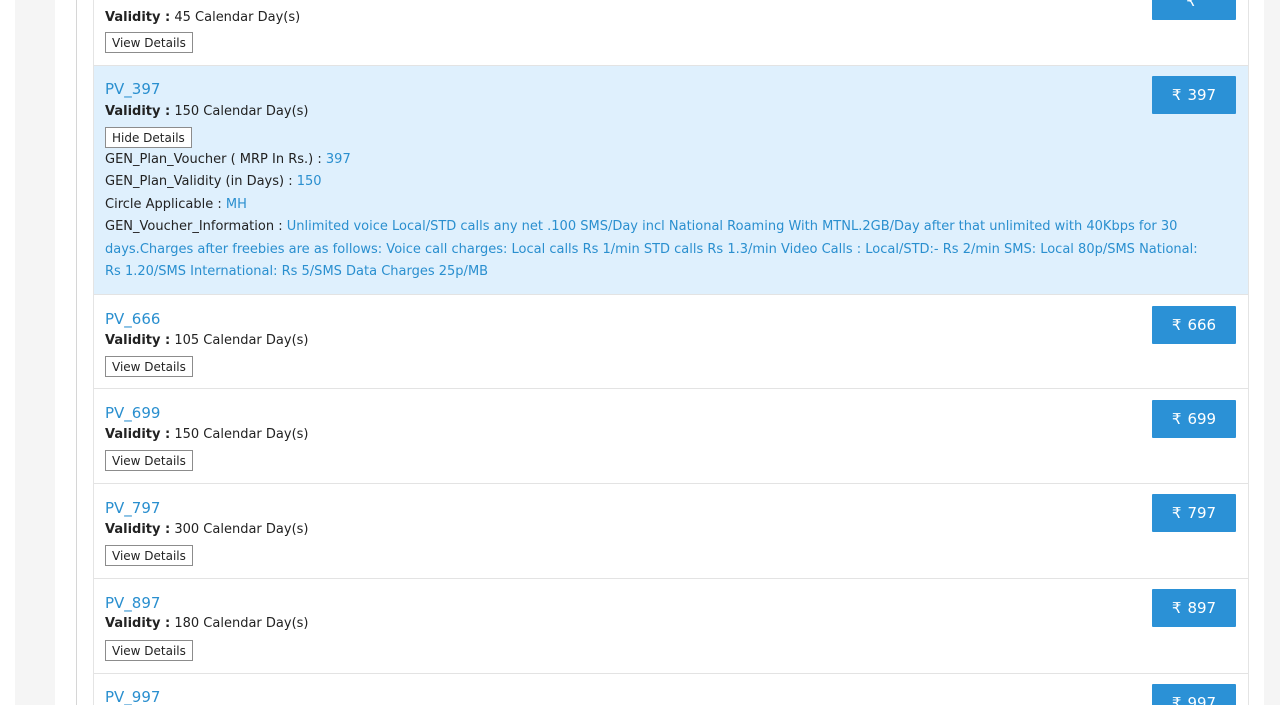  Describe the element at coordinates (241, 623) in the screenshot. I see `validity-value: 180 Calendar Day(s)` at that location.